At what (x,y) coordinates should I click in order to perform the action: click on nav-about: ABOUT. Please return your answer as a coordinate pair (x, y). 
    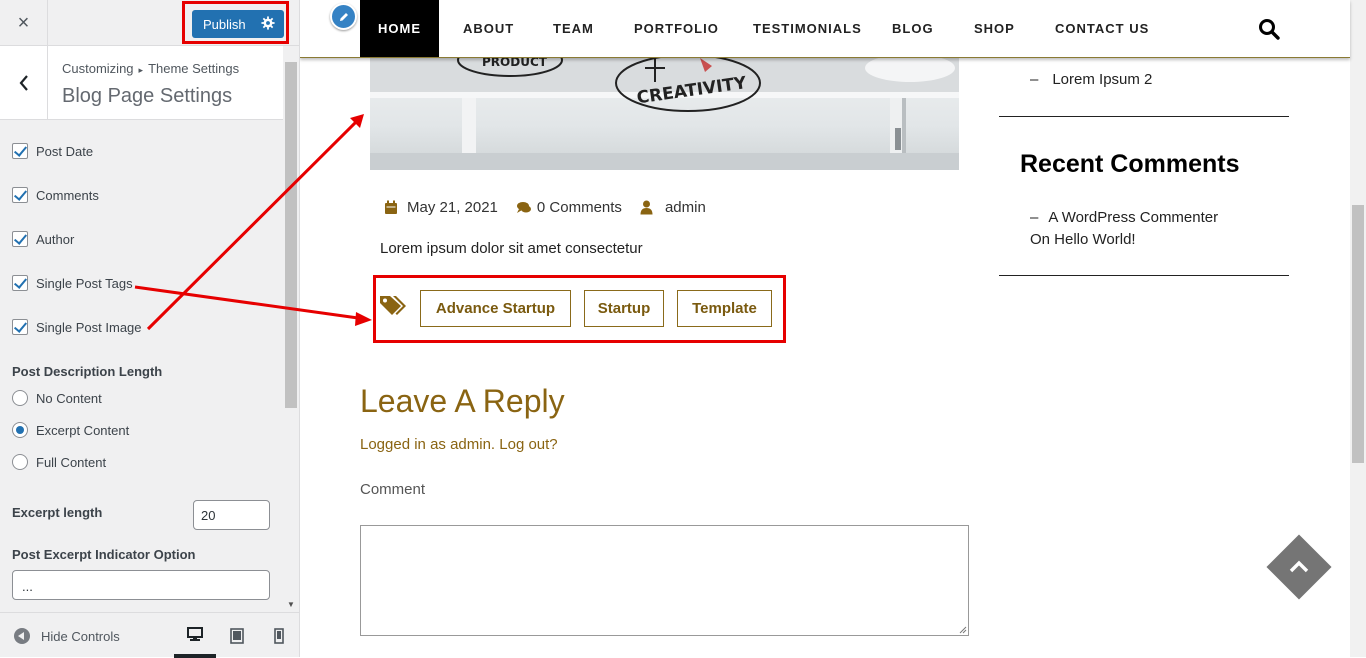
    Looking at the image, I should click on (488, 28).